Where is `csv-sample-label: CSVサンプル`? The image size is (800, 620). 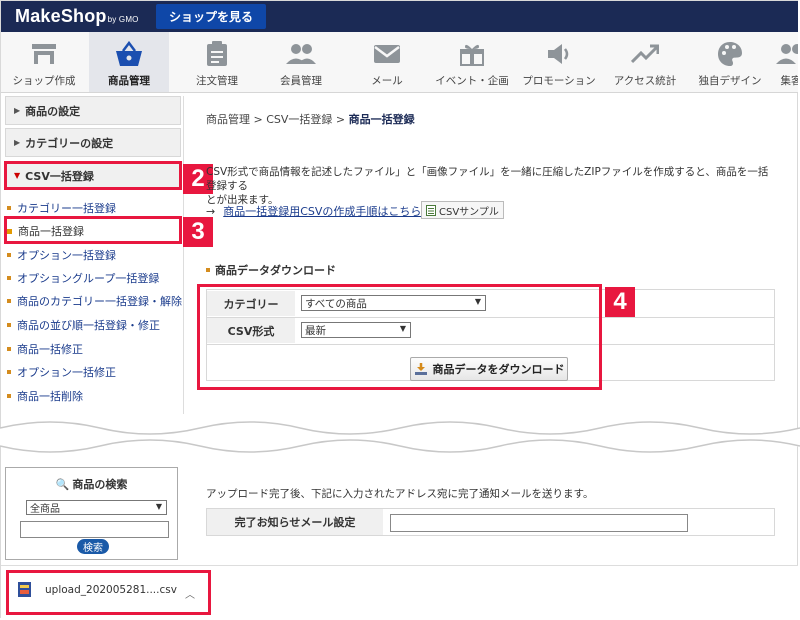 csv-sample-label: CSVサンプル is located at coordinates (469, 212).